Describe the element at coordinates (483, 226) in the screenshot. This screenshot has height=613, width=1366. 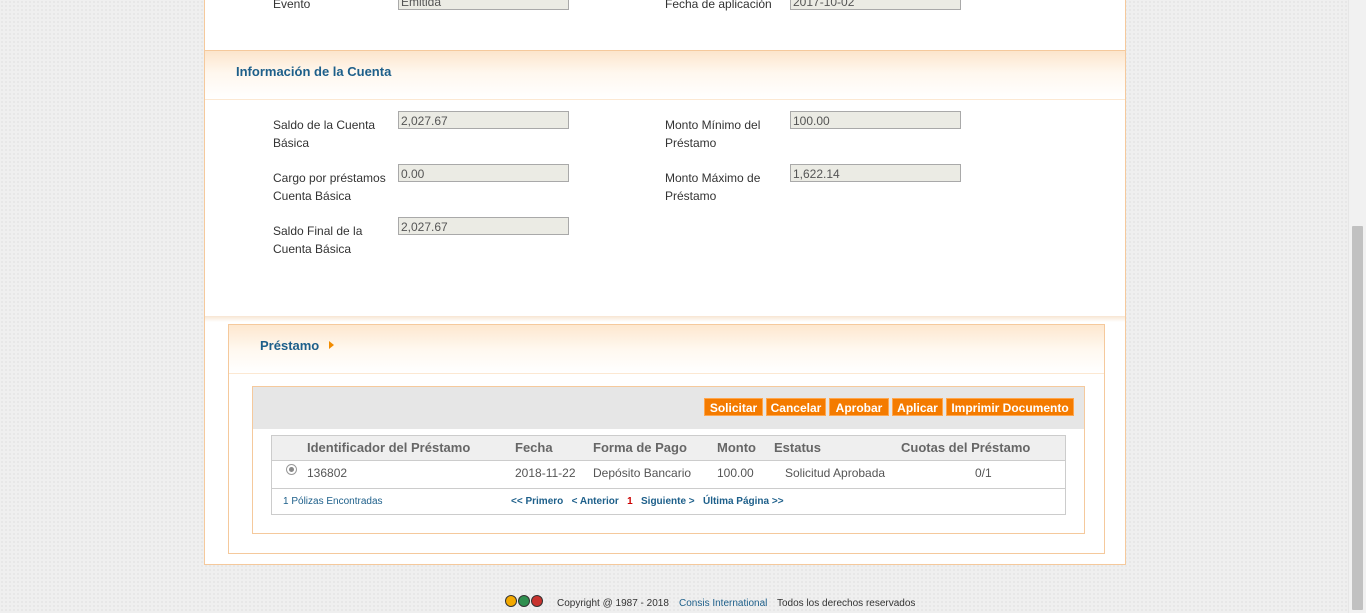
I see `saldo-final-field: 2,027.67` at that location.